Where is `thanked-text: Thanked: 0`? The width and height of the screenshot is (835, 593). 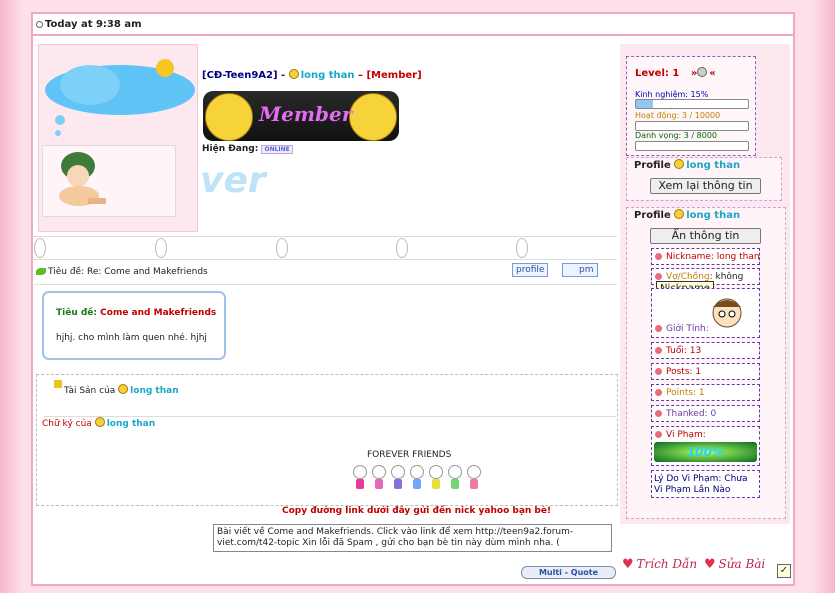 thanked-text: Thanked: 0 is located at coordinates (691, 414).